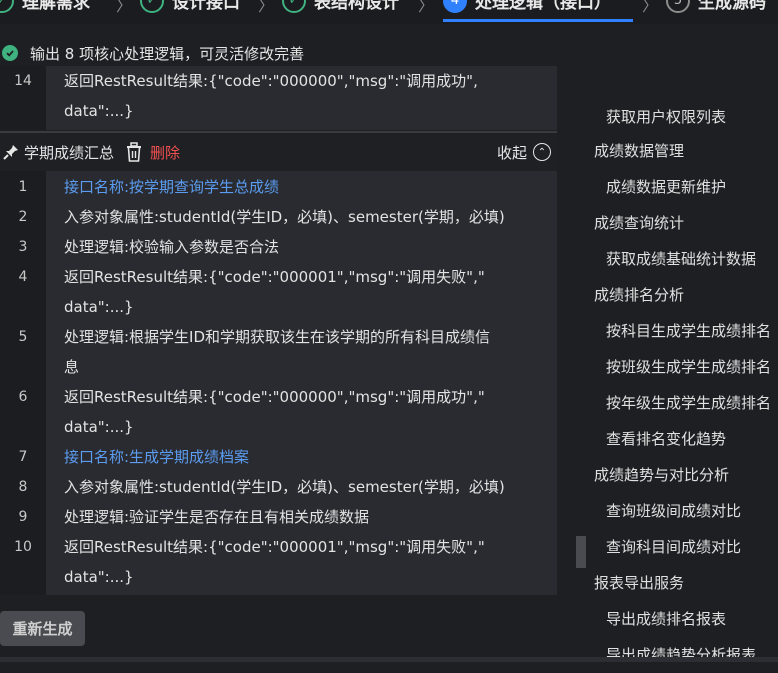 The height and width of the screenshot is (673, 778). I want to click on tree-leaf-item: 查看排名变化趋势, so click(666, 438).